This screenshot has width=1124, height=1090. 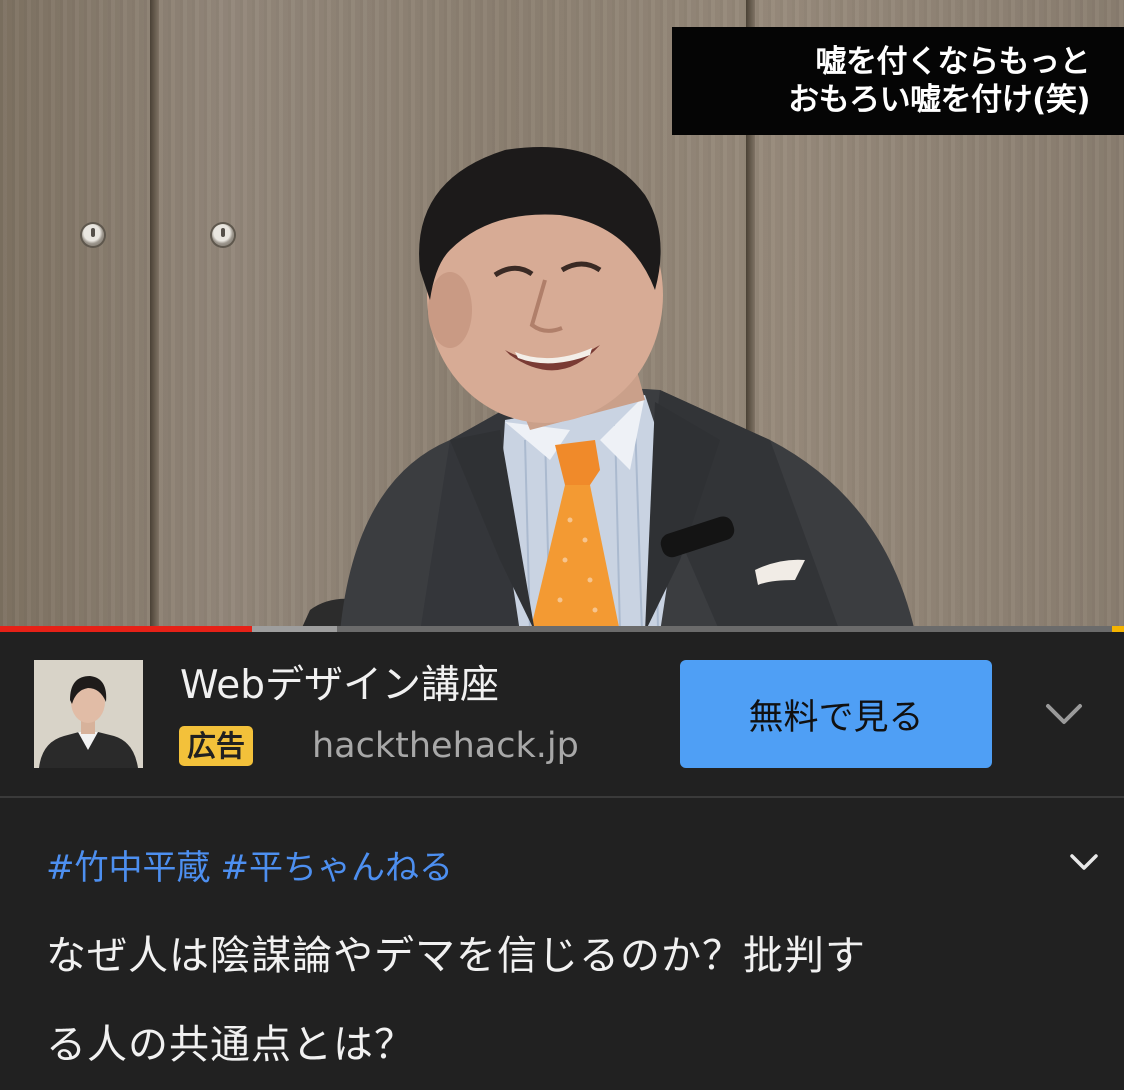 What do you see at coordinates (216, 746) in the screenshot?
I see `ad-badge: 広告` at bounding box center [216, 746].